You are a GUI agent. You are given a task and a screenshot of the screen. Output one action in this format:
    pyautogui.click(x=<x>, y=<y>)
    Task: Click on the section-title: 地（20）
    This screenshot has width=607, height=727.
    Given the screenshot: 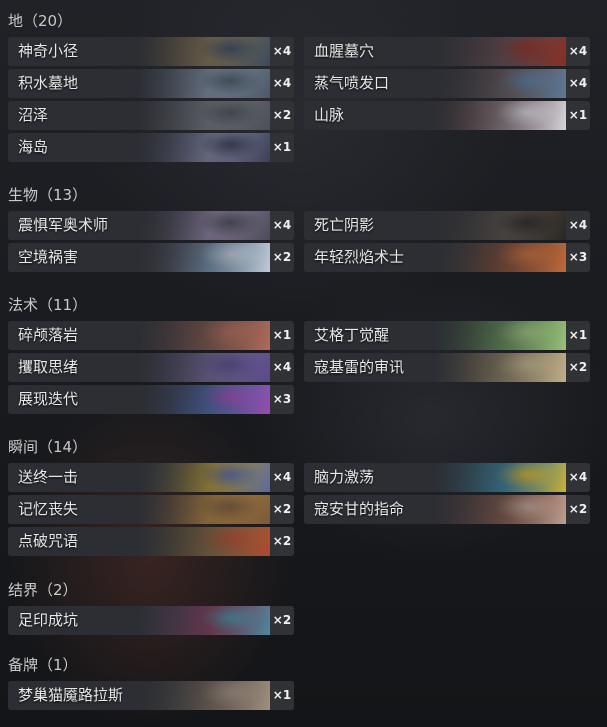 What is the action you would take?
    pyautogui.click(x=40, y=21)
    